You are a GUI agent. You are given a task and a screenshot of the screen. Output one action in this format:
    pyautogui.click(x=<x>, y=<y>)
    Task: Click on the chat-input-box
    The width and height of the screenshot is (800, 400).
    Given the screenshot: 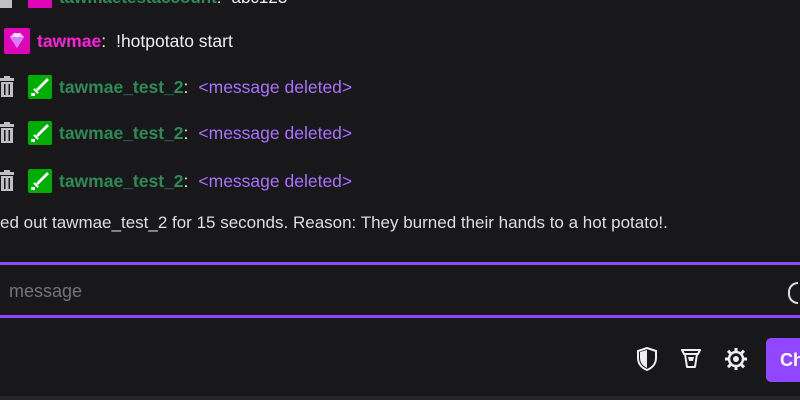 What is the action you would take?
    pyautogui.click(x=400, y=290)
    